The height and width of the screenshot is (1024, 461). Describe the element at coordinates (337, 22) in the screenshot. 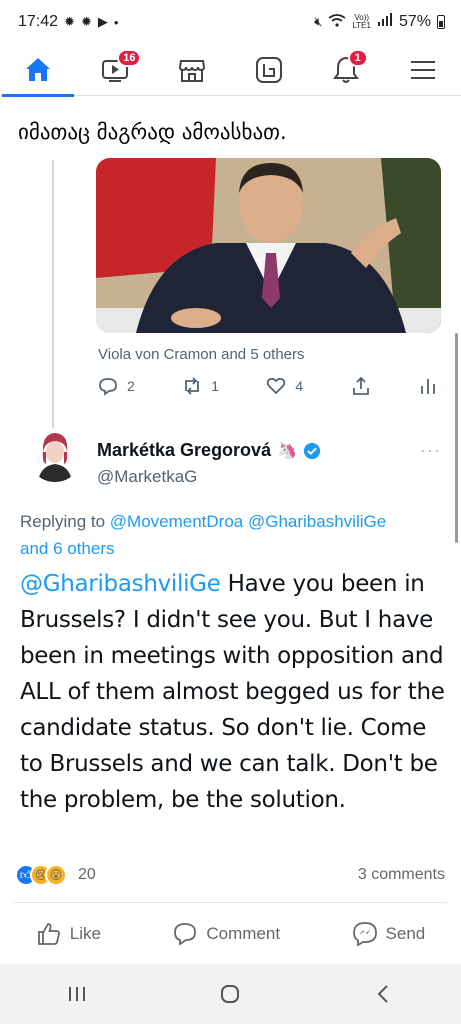

I see `wifi-icon` at that location.